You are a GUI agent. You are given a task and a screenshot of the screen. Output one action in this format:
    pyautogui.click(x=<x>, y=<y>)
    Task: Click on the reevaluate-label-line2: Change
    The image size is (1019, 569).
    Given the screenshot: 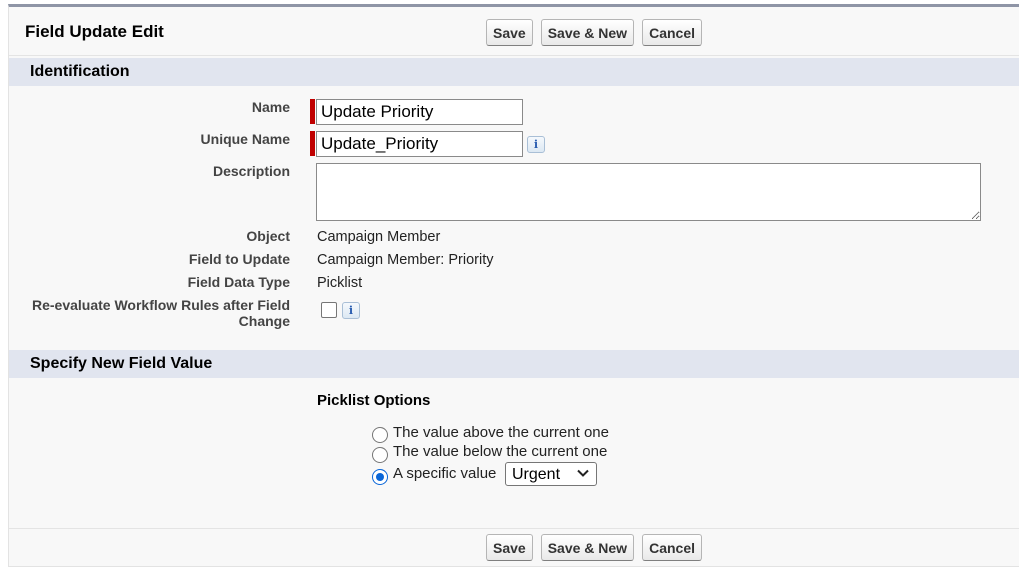 What is the action you would take?
    pyautogui.click(x=264, y=321)
    